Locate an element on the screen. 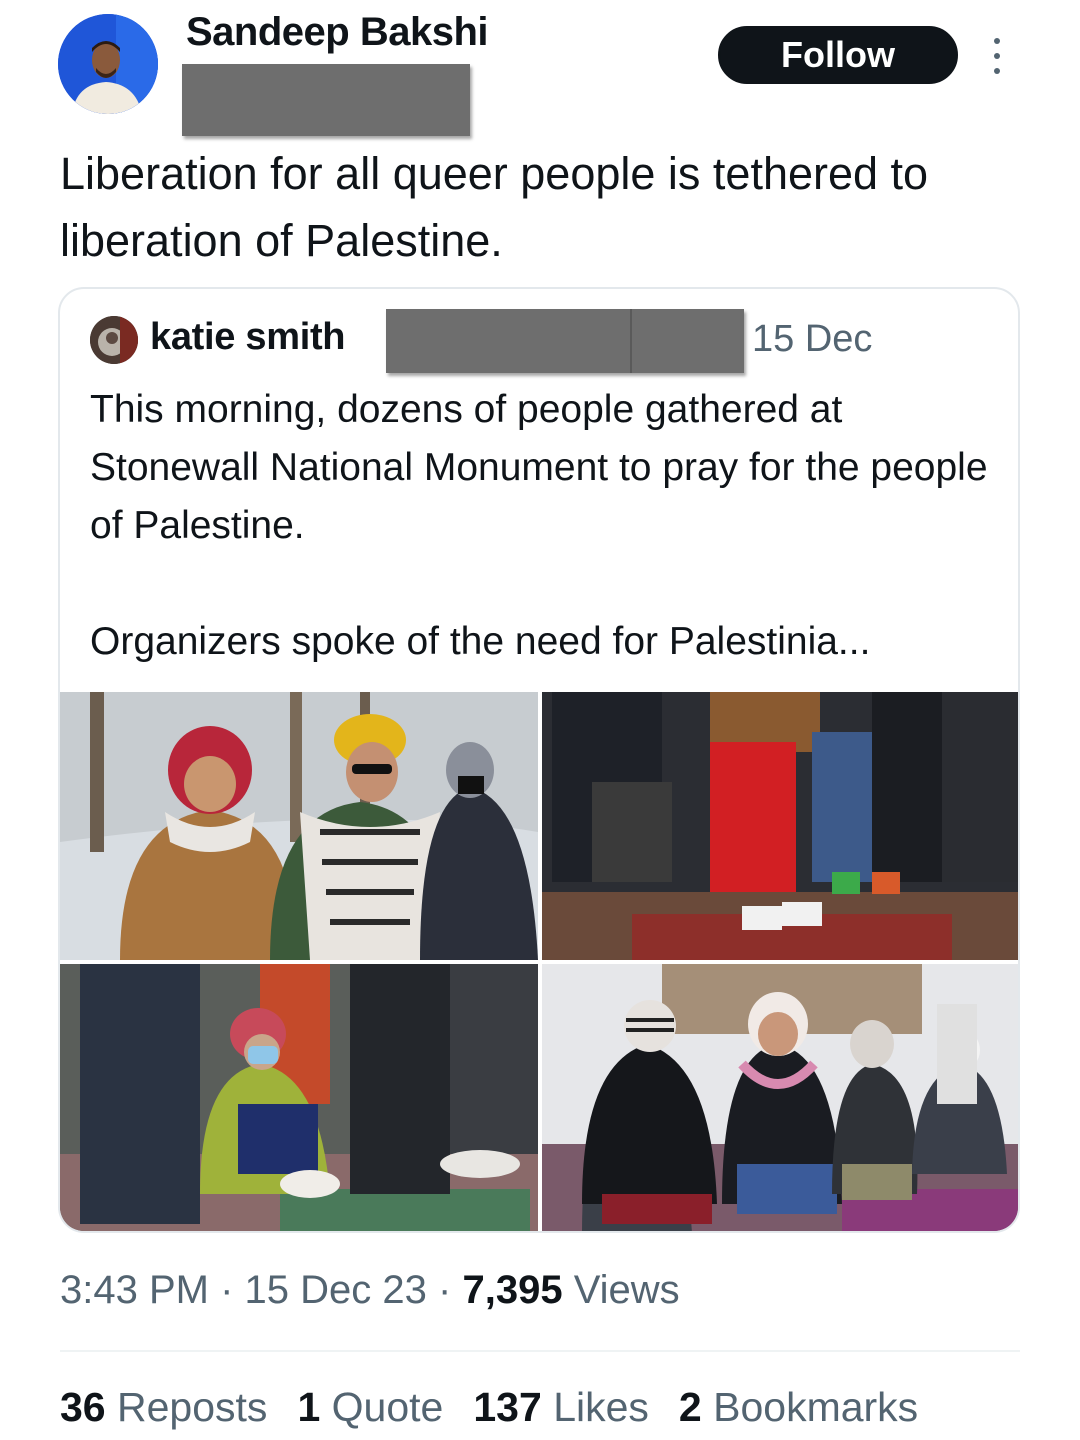 This screenshot has height=1440, width=1080. reposts-stat: 36 Reposts is located at coordinates (163, 1407).